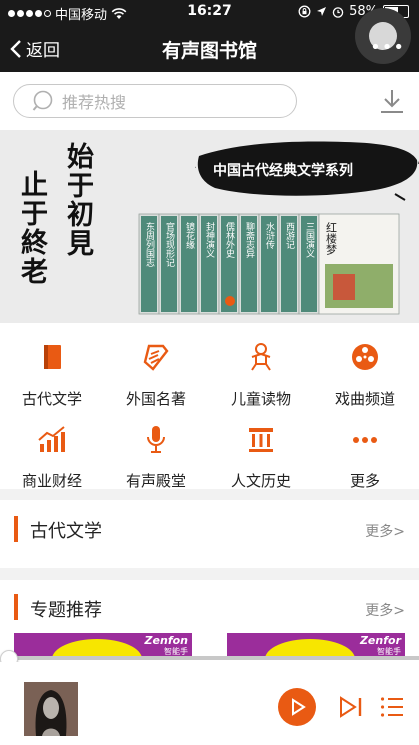  What do you see at coordinates (66, 610) in the screenshot?
I see `section-title: 专题推荐` at bounding box center [66, 610].